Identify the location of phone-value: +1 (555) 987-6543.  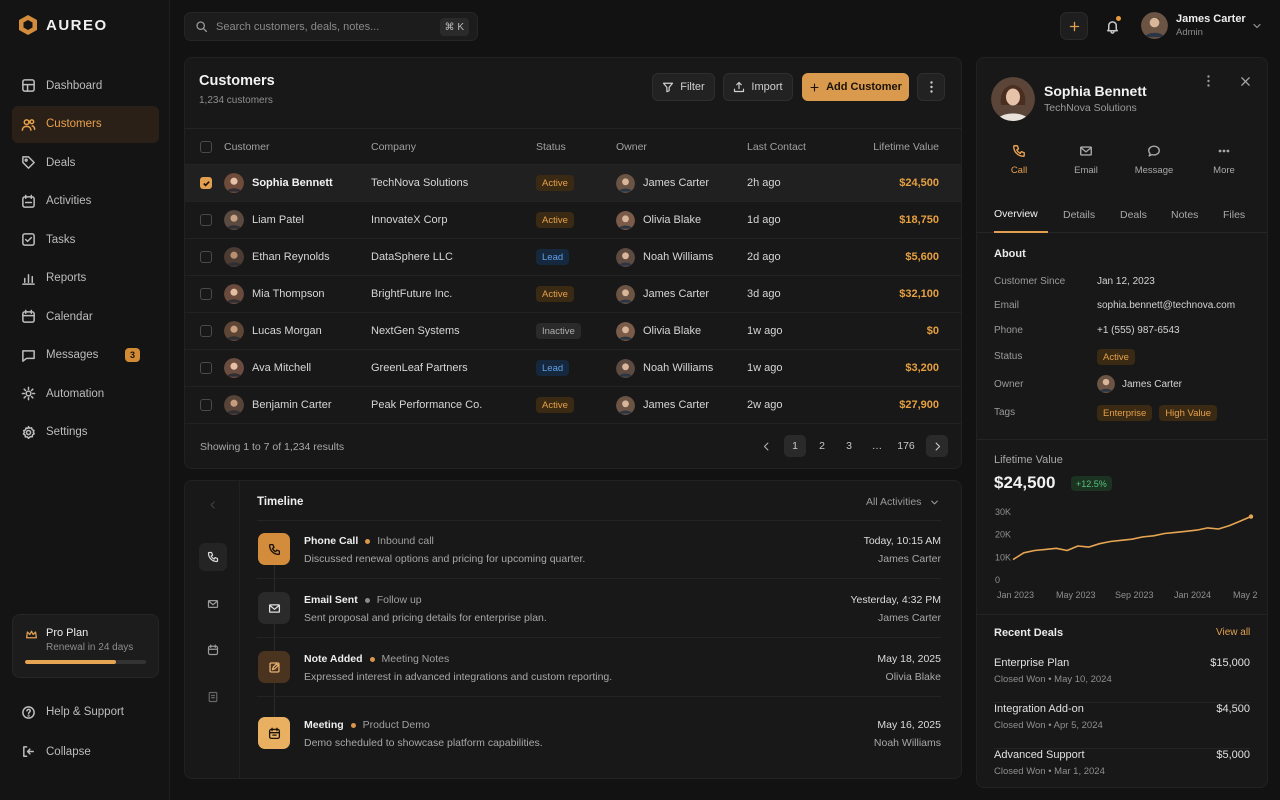
(1138, 330).